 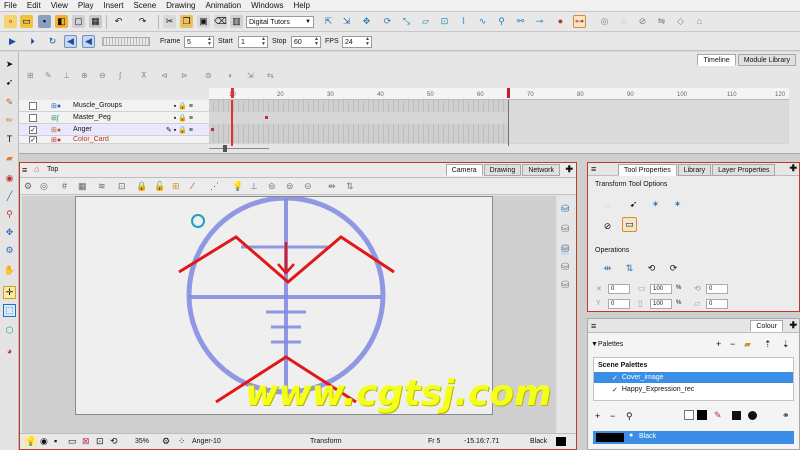 What do you see at coordinates (126, 41) in the screenshot?
I see `volume-slider` at bounding box center [126, 41].